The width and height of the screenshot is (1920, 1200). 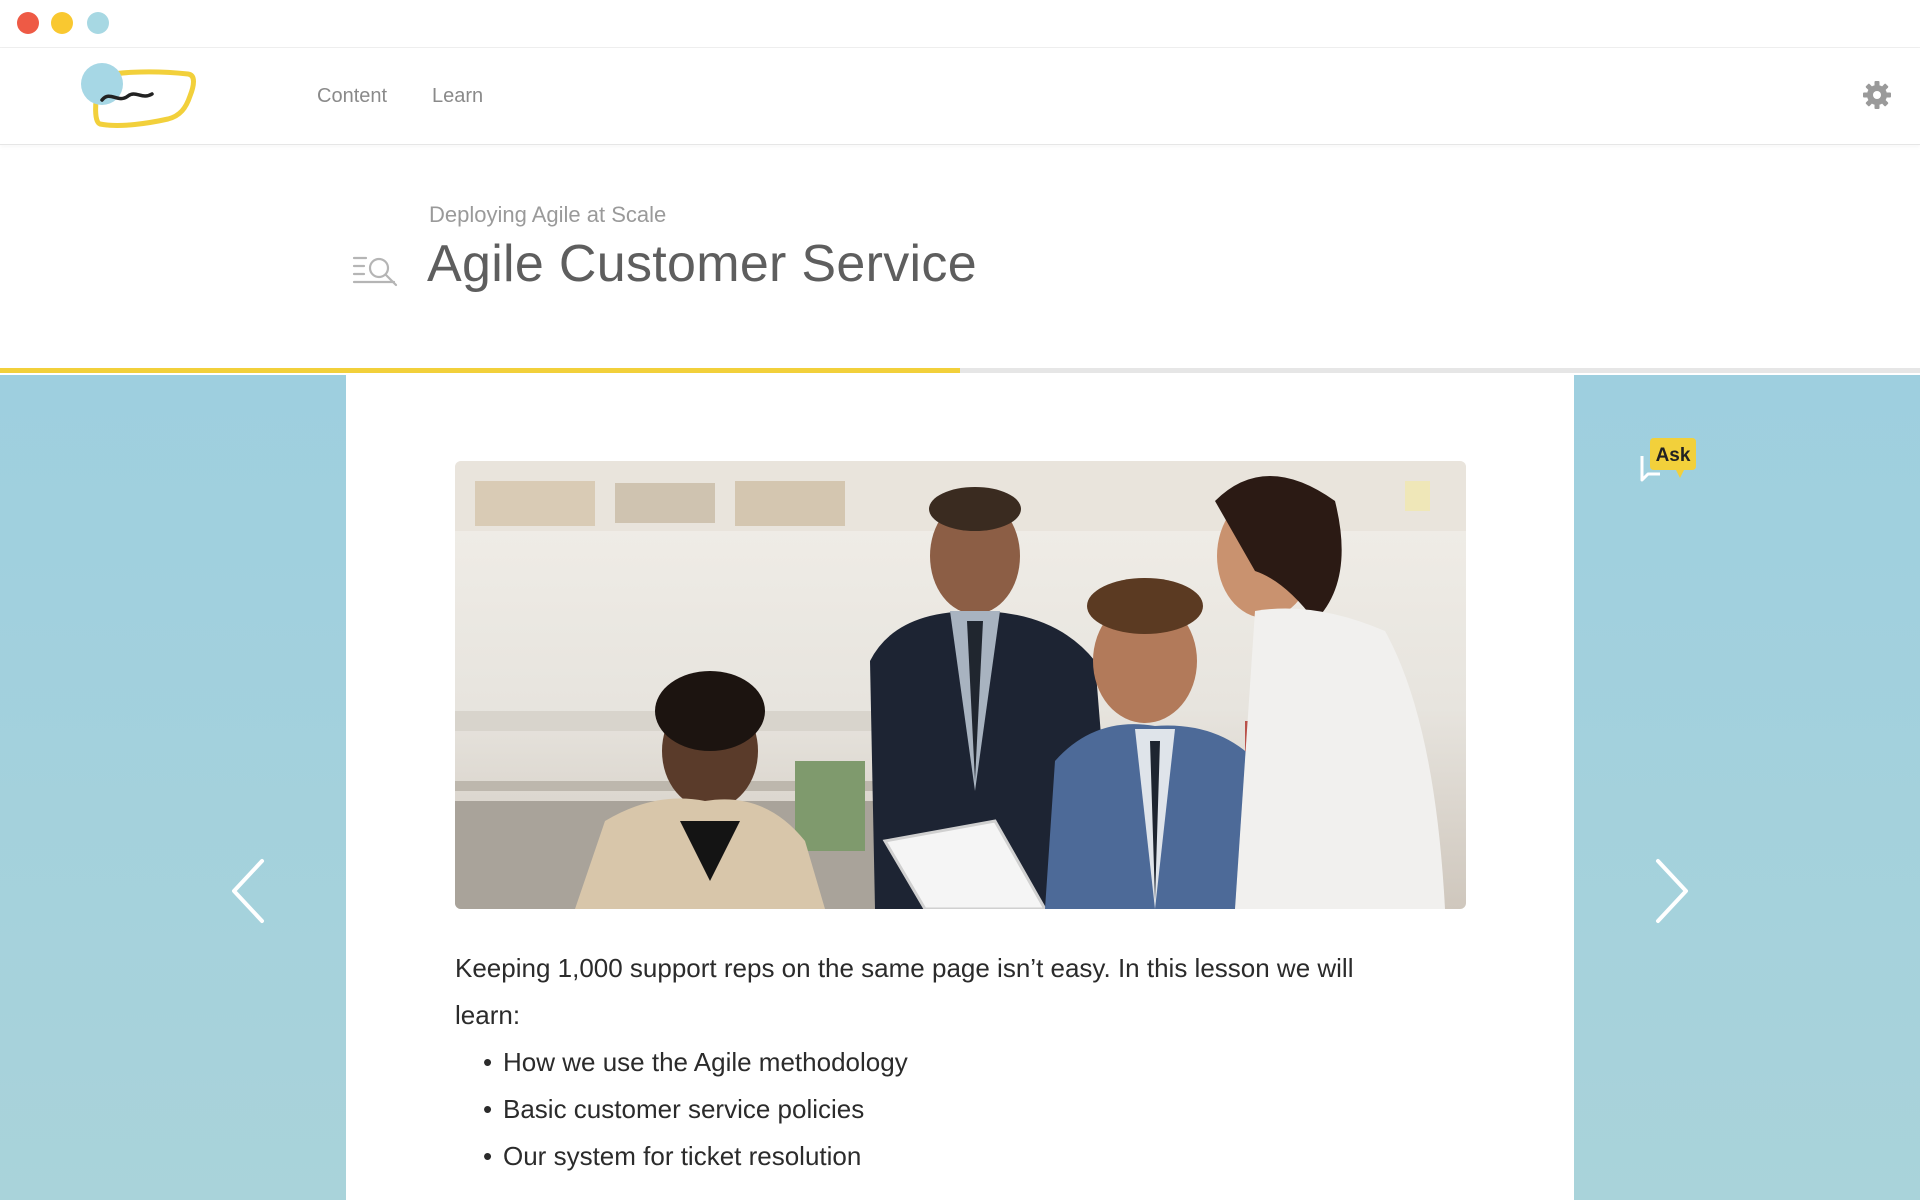 What do you see at coordinates (98, 23) in the screenshot?
I see `zoom-window-button` at bounding box center [98, 23].